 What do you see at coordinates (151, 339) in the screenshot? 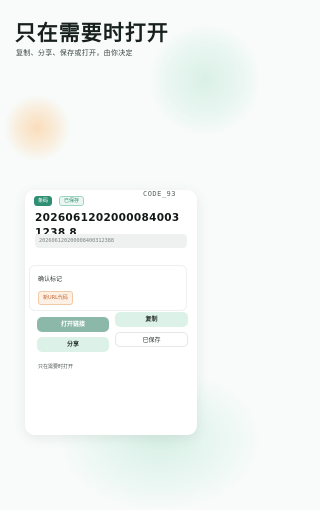
I see `saved-button: 已保存` at bounding box center [151, 339].